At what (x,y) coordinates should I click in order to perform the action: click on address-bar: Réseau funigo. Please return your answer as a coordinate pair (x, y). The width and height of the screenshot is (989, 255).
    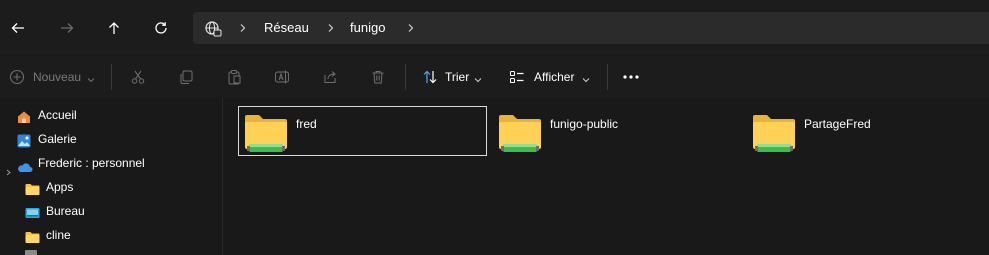
    Looking at the image, I should click on (591, 28).